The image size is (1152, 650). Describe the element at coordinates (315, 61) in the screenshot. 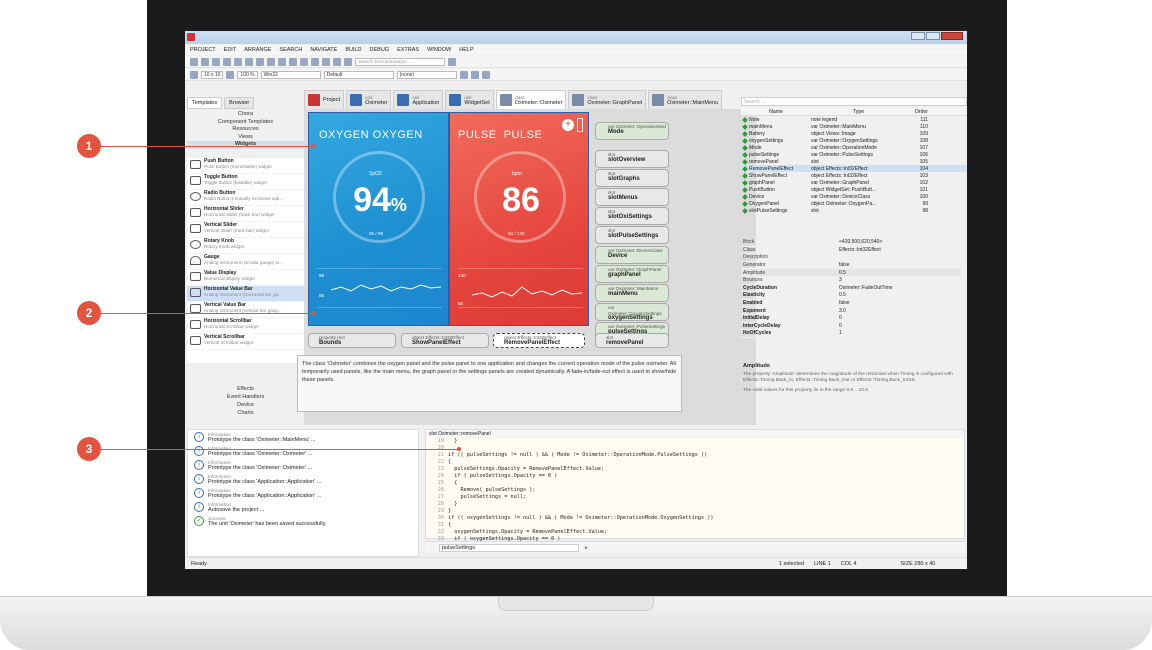

I see `zoom-in-icon` at that location.